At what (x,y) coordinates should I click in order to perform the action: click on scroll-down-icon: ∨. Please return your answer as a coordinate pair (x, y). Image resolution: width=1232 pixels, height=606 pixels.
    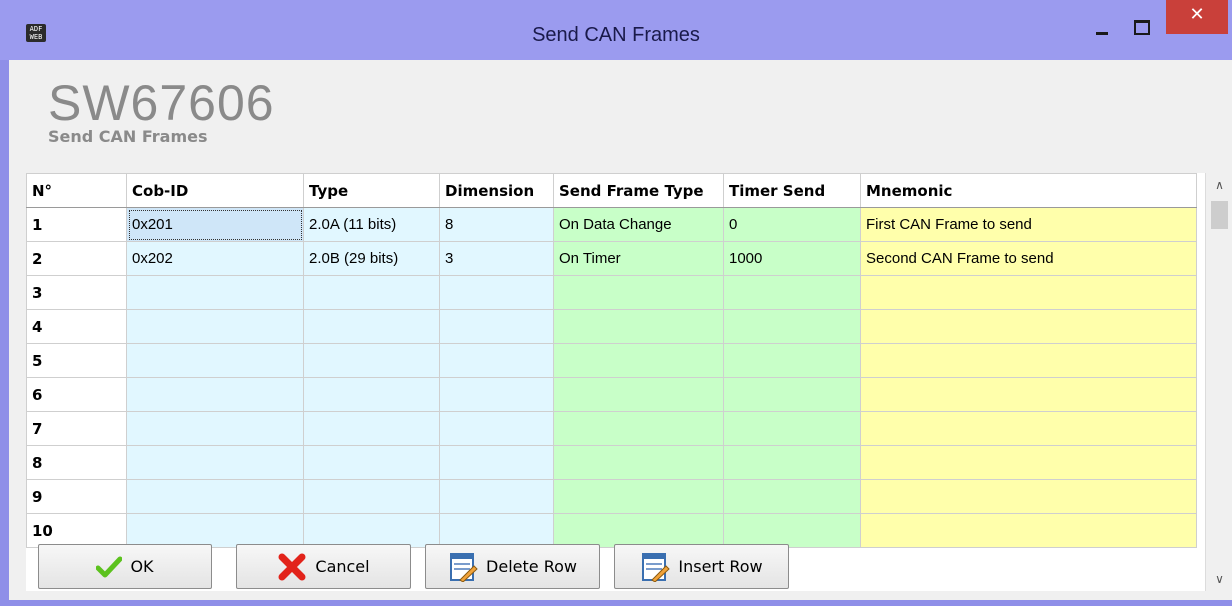
    Looking at the image, I should click on (1219, 579).